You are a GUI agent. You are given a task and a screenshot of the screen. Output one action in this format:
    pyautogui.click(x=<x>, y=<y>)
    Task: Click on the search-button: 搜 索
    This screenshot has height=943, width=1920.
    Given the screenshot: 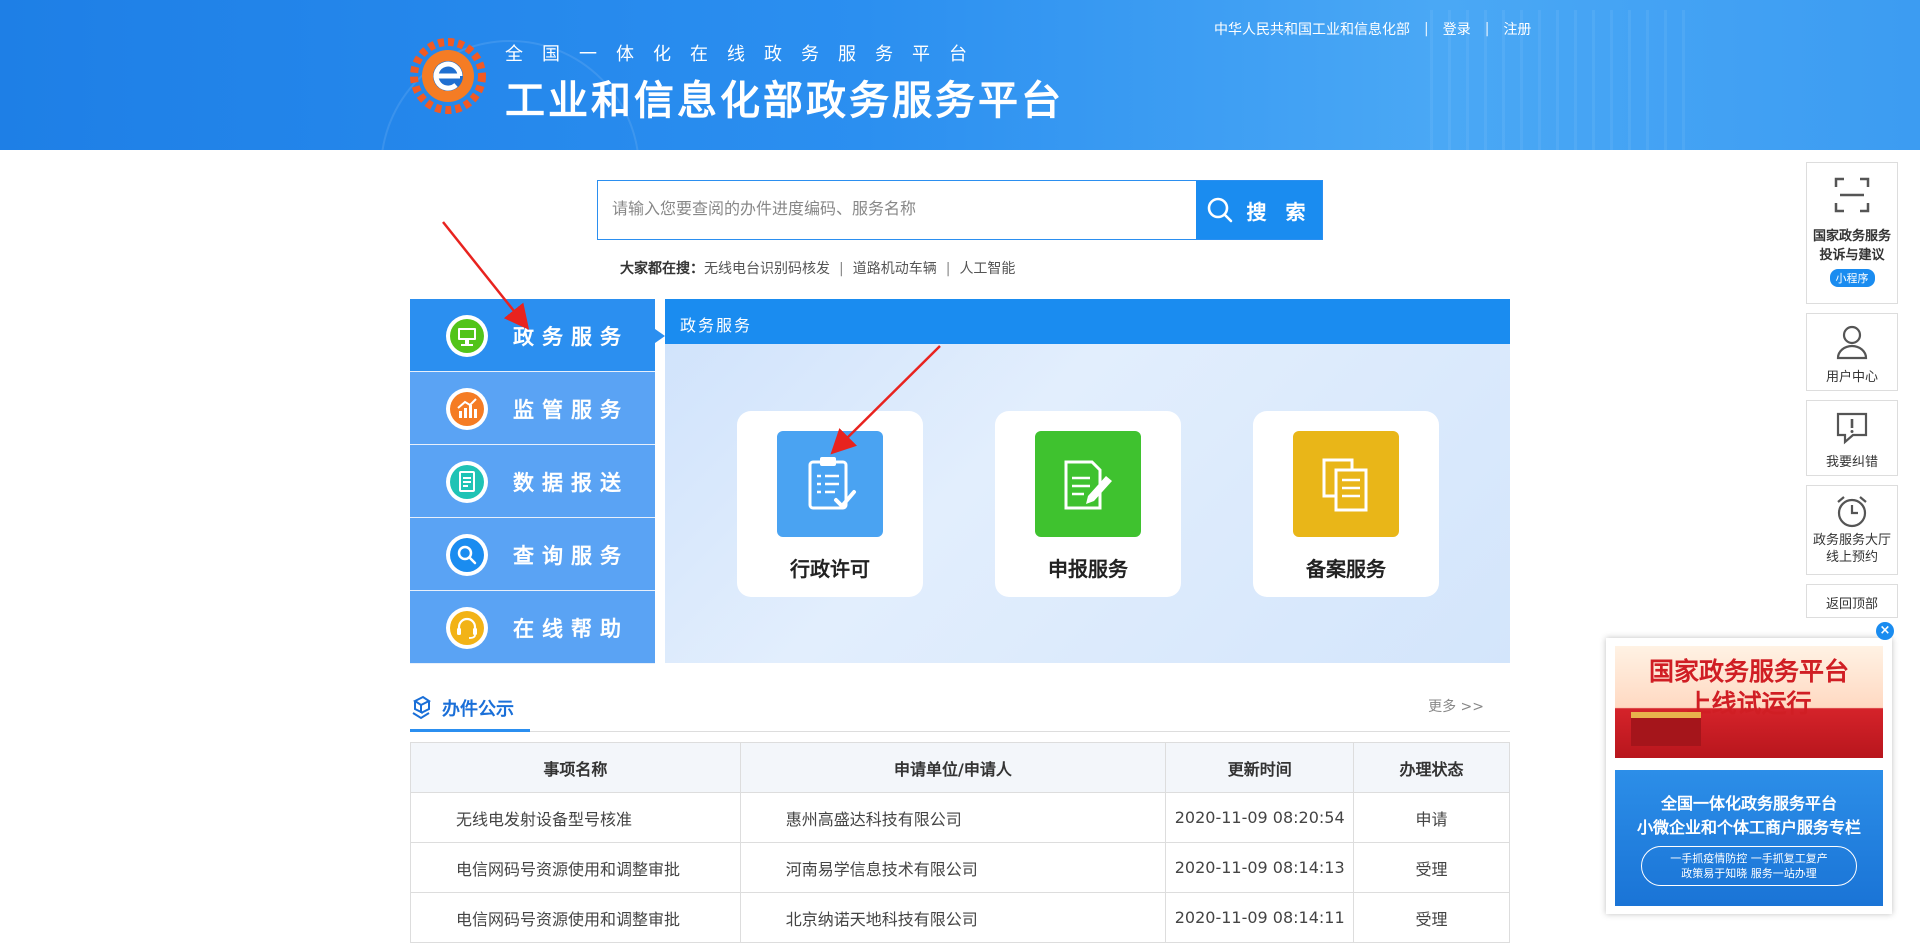 What is the action you would take?
    pyautogui.click(x=1259, y=210)
    